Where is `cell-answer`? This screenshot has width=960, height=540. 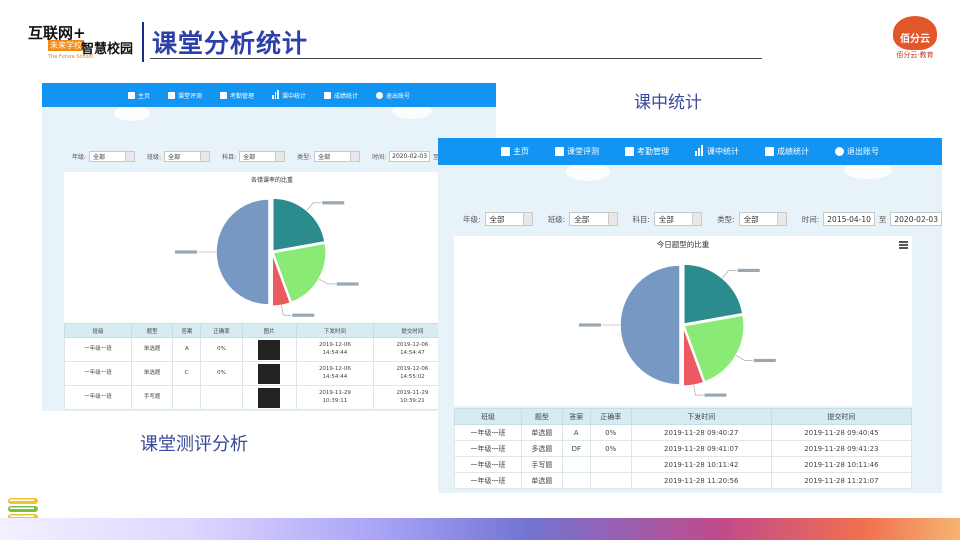
cell-answer is located at coordinates (576, 480).